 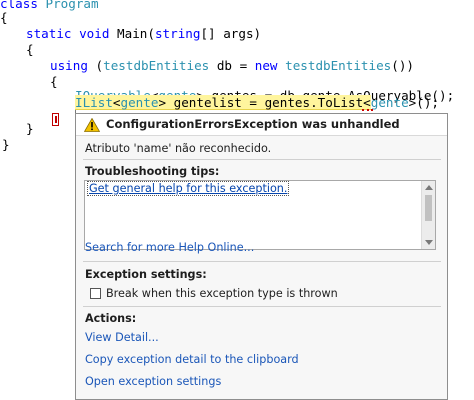 I want to click on keyword: void, so click(x=94, y=33).